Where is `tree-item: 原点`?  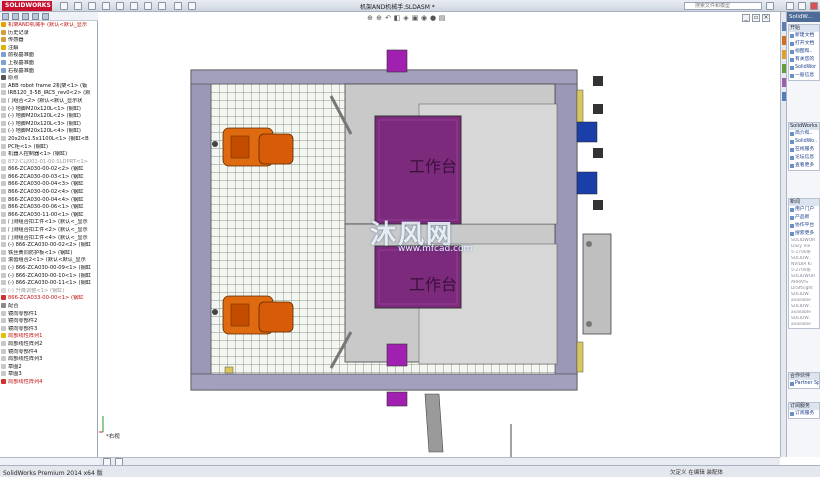
tree-item: 原点 is located at coordinates (49, 79).